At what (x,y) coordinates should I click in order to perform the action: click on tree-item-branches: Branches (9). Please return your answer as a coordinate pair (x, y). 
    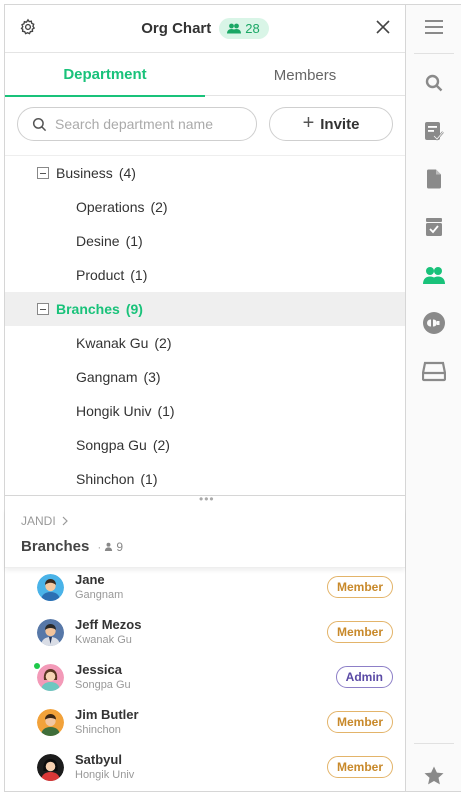
    Looking at the image, I should click on (205, 309).